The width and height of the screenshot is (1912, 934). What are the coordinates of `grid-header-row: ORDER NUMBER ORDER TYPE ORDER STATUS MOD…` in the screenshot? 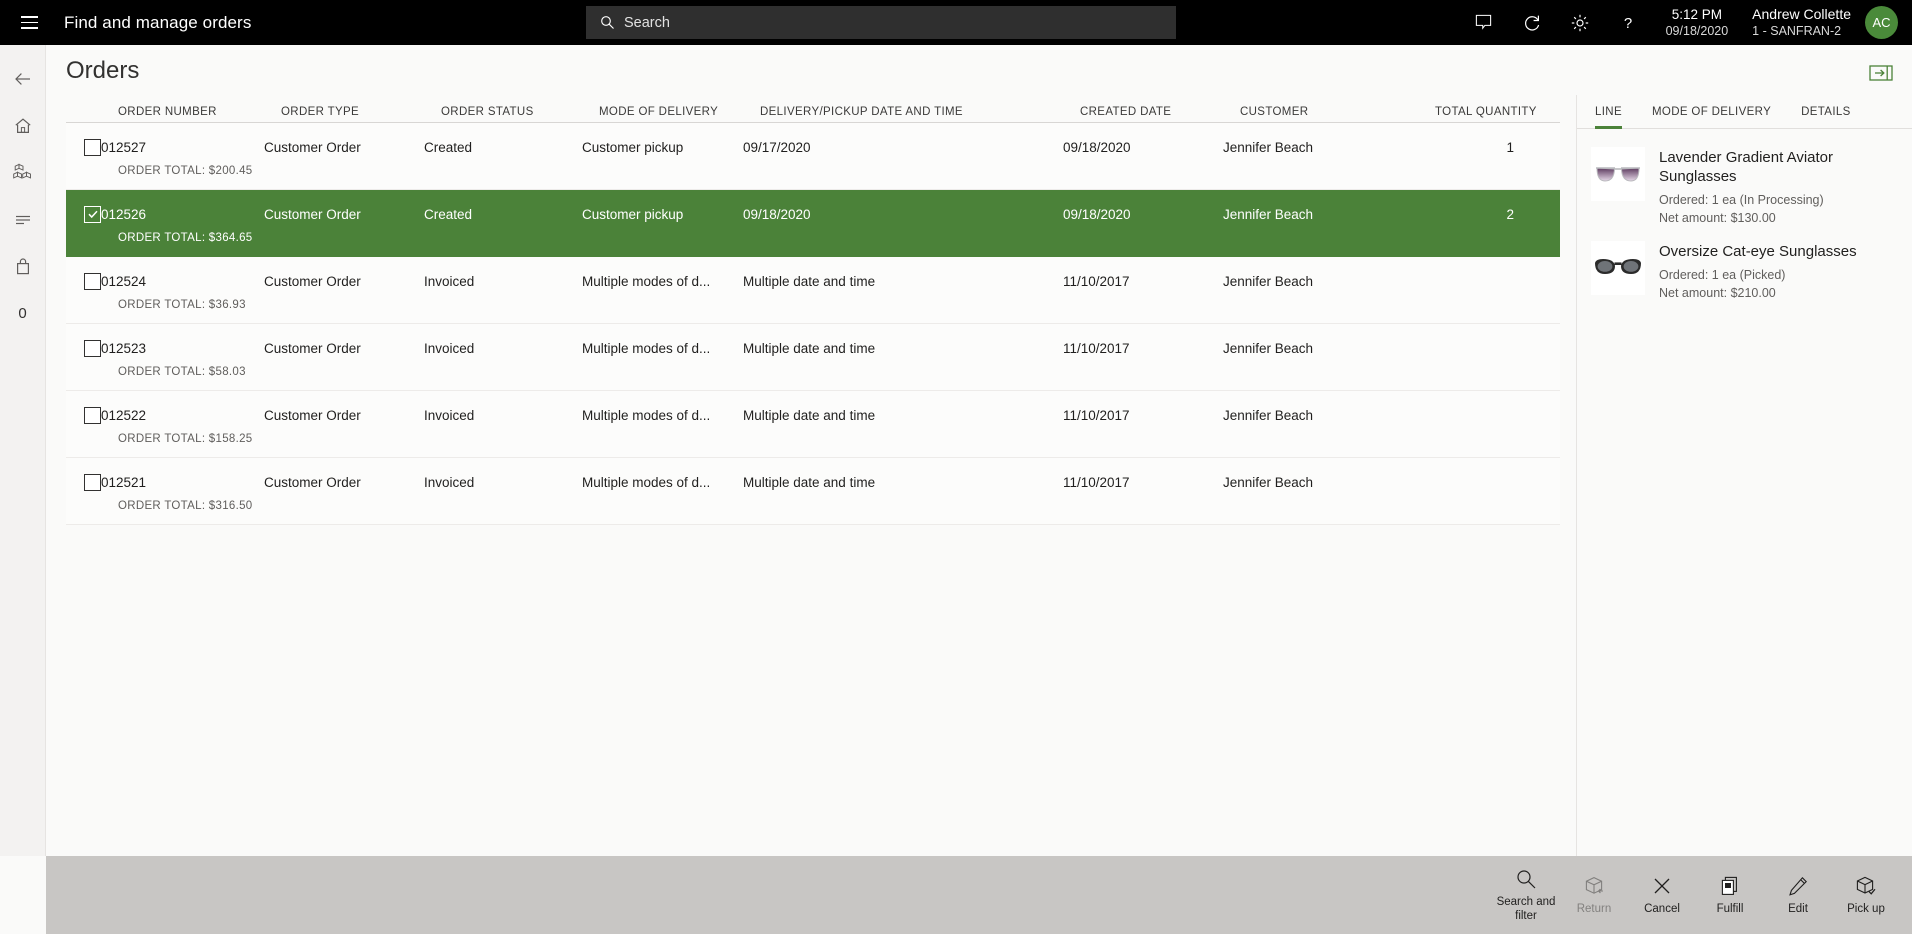 It's located at (813, 109).